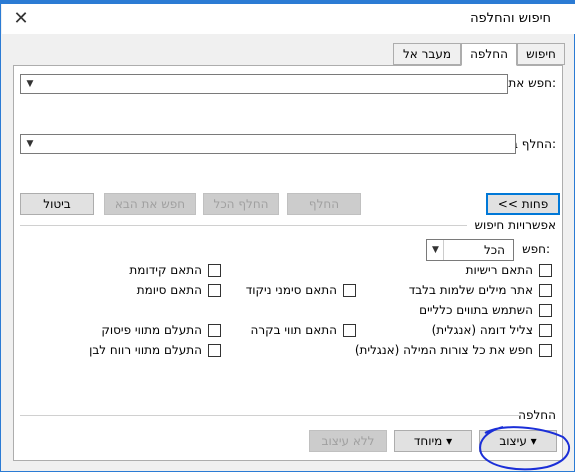 The width and height of the screenshot is (575, 472). Describe the element at coordinates (499, 270) in the screenshot. I see `checkbox-label: התאם רישיות` at that location.